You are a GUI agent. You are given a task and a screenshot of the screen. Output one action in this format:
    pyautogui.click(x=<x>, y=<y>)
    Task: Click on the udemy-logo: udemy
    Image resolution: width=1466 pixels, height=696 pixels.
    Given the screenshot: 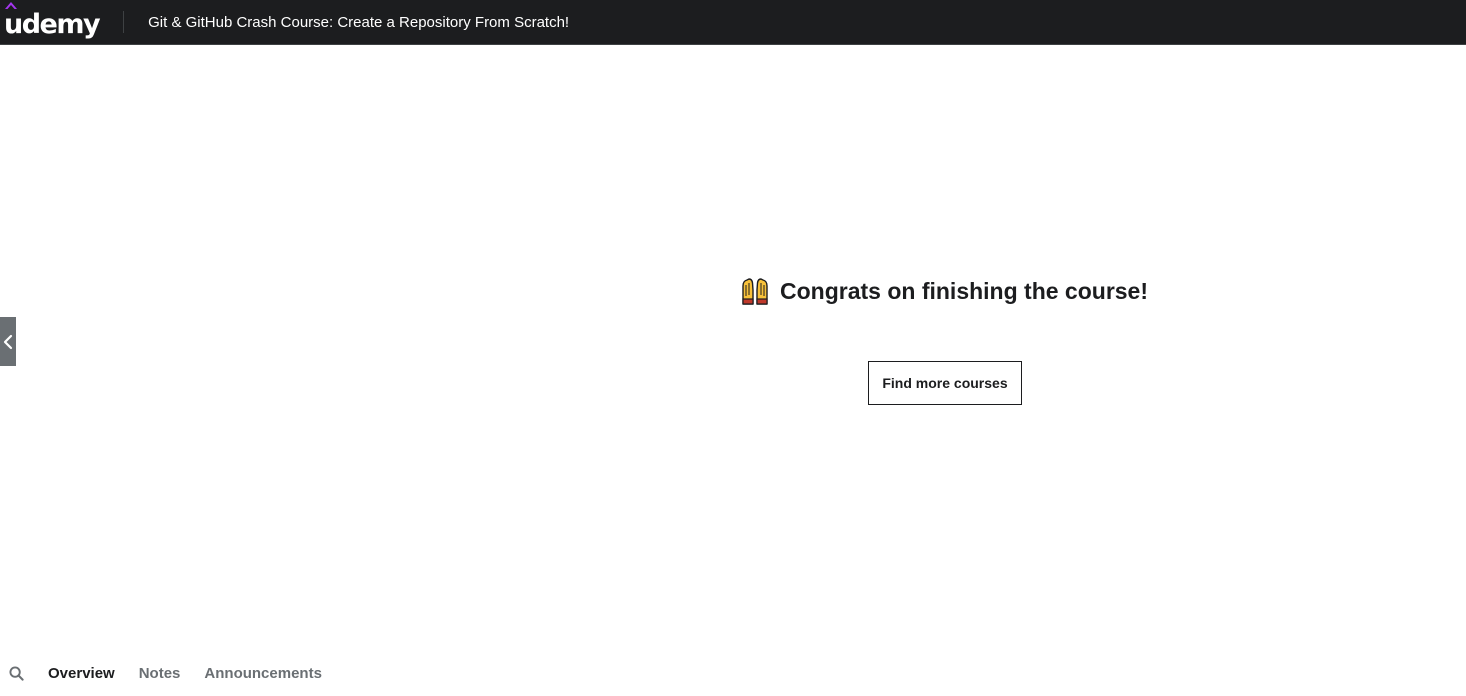 What is the action you would take?
    pyautogui.click(x=52, y=22)
    